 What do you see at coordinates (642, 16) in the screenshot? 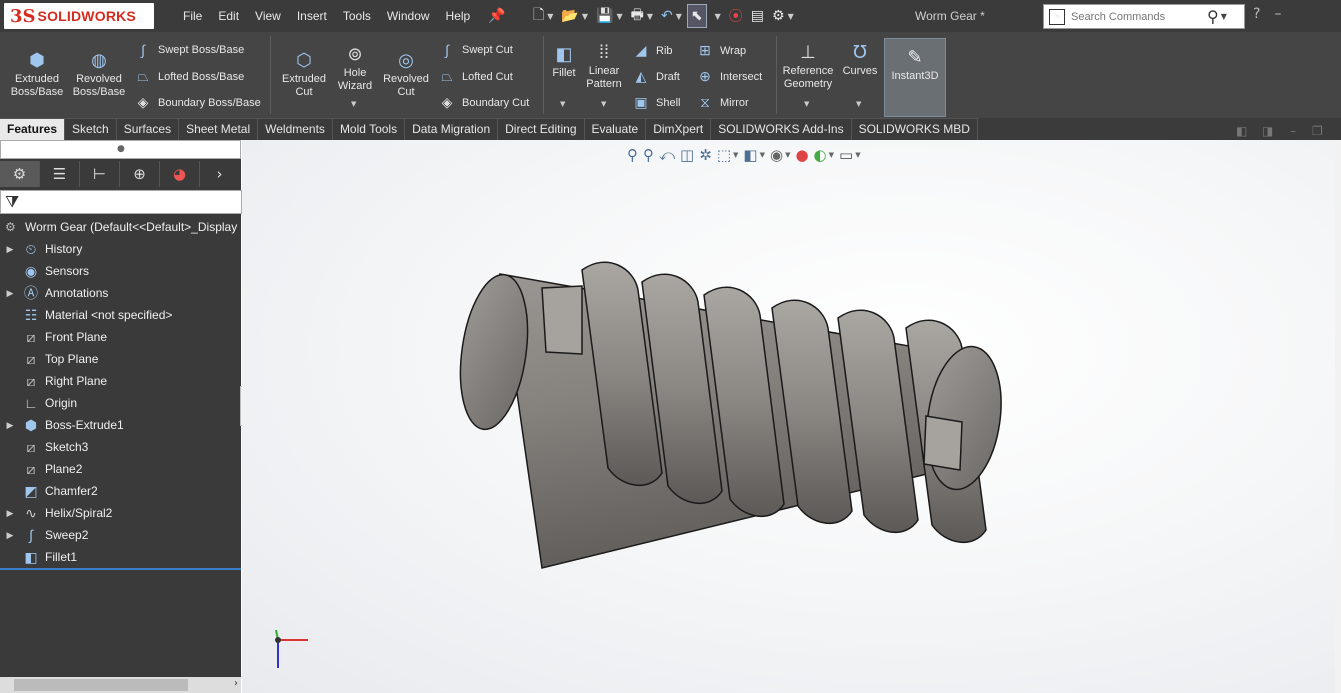
I see `print-button: 🖶 ▼` at bounding box center [642, 16].